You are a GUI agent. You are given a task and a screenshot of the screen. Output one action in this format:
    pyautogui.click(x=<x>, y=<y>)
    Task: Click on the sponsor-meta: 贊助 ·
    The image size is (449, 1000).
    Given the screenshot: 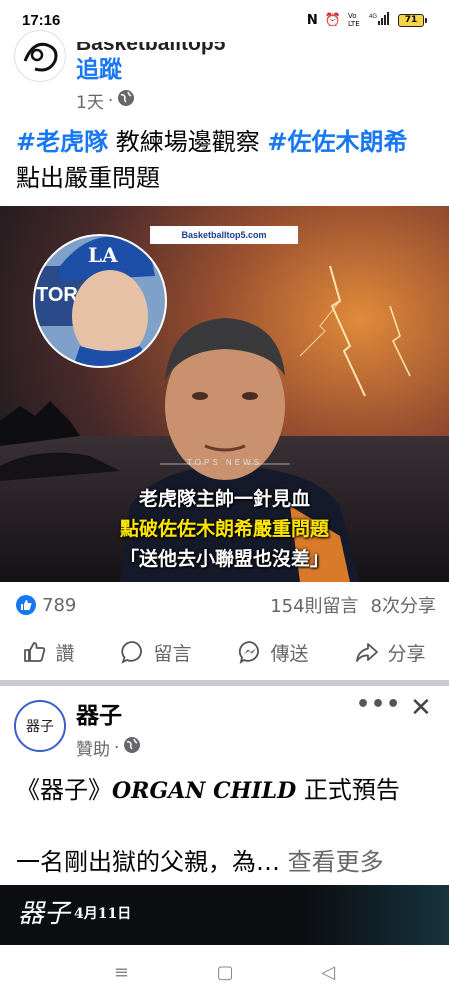 What is the action you would take?
    pyautogui.click(x=108, y=747)
    